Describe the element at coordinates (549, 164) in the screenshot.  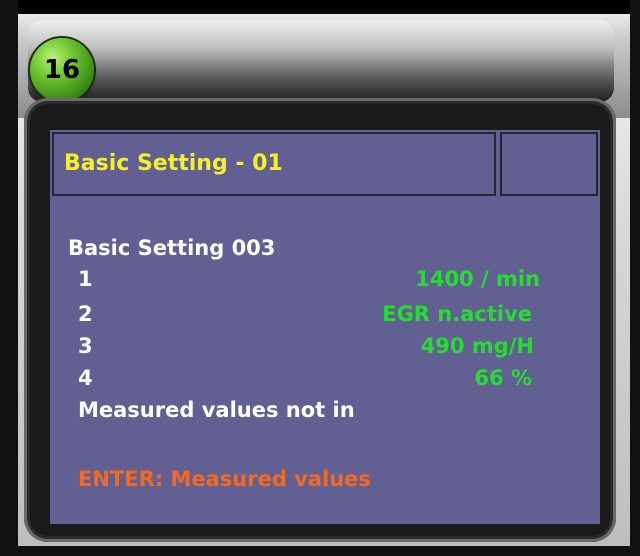
I see `title-side-box` at that location.